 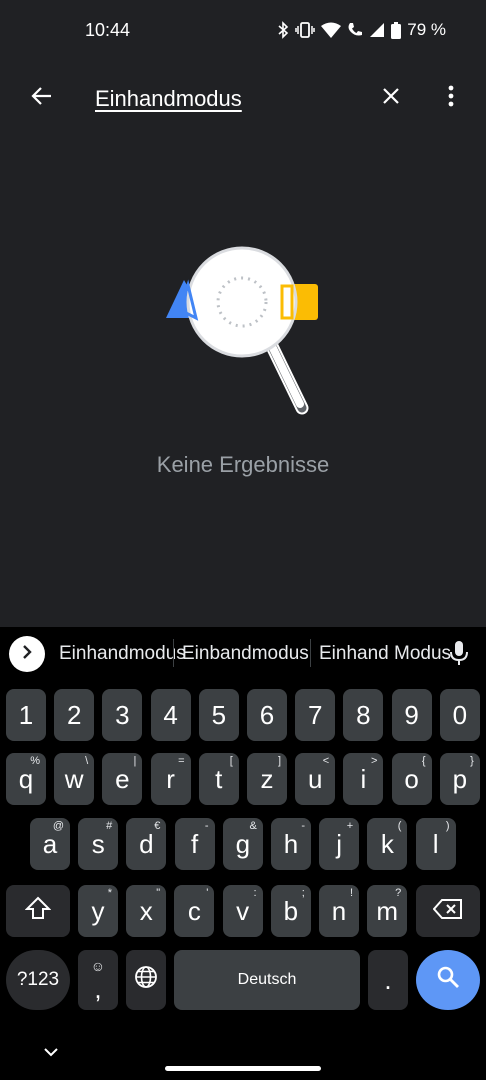 I want to click on key-j: + j, so click(x=339, y=844).